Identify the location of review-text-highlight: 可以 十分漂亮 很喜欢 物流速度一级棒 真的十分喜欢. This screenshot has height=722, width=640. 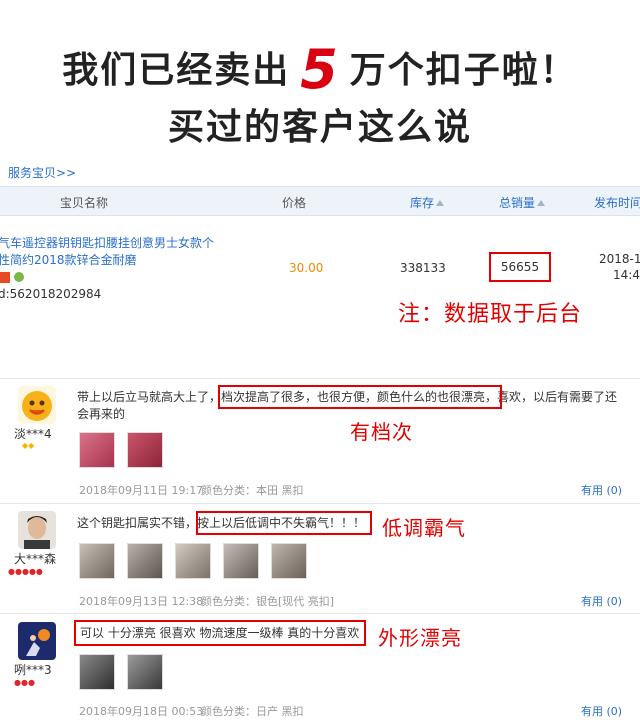
(220, 633).